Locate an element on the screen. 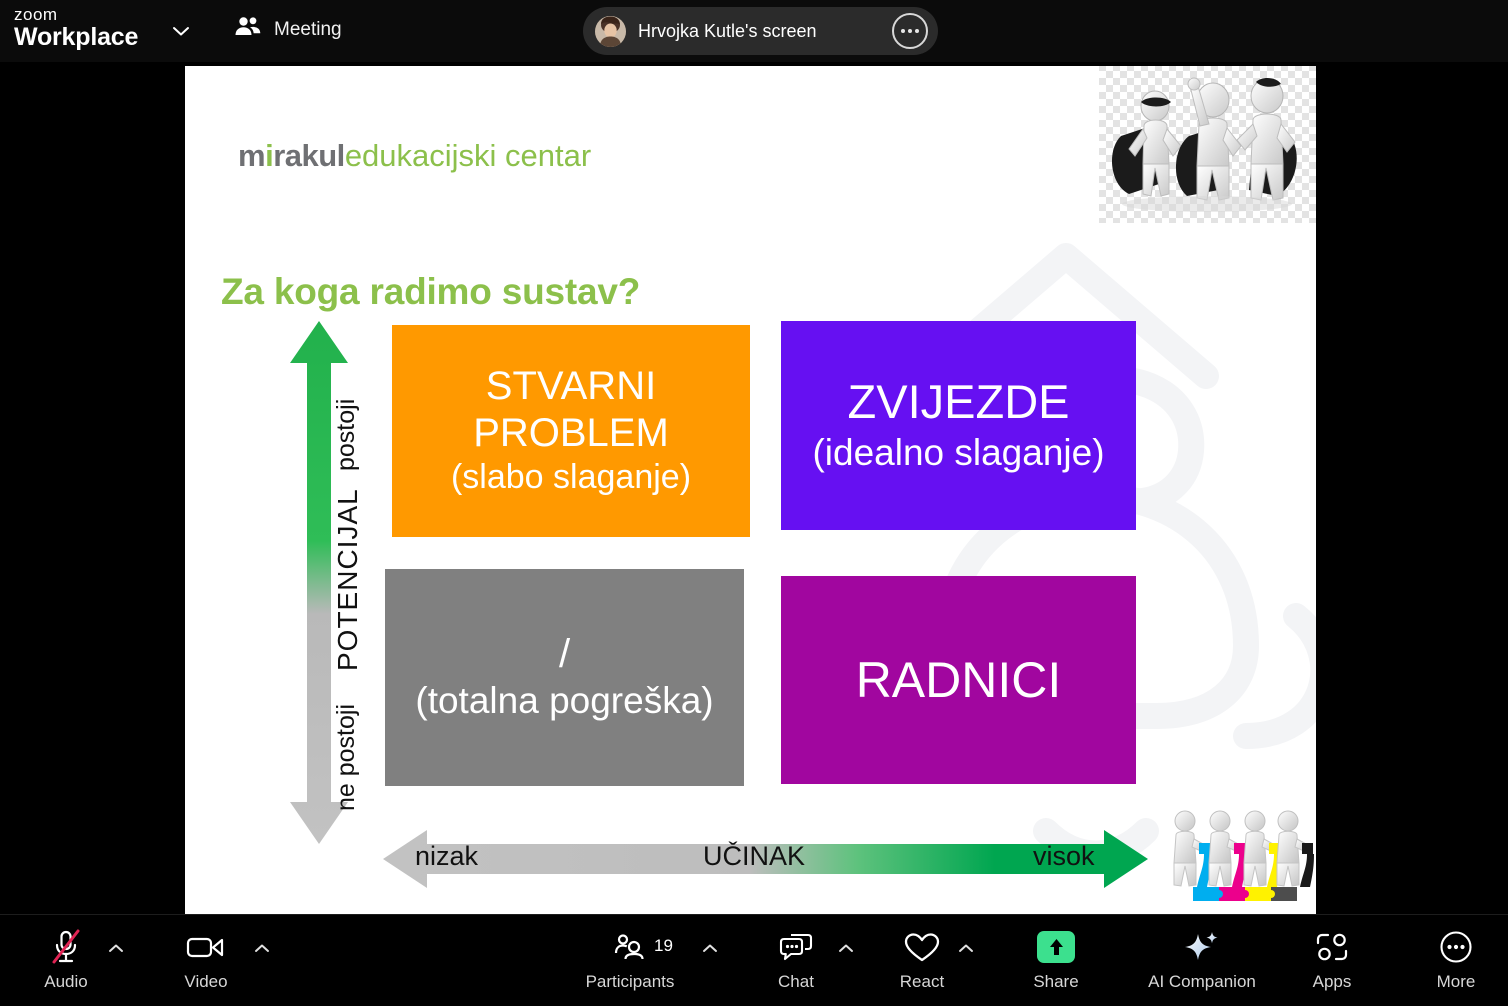 This screenshot has height=1006, width=1508. toolbar-button-ai-companion: AI Companion is located at coordinates (1202, 960).